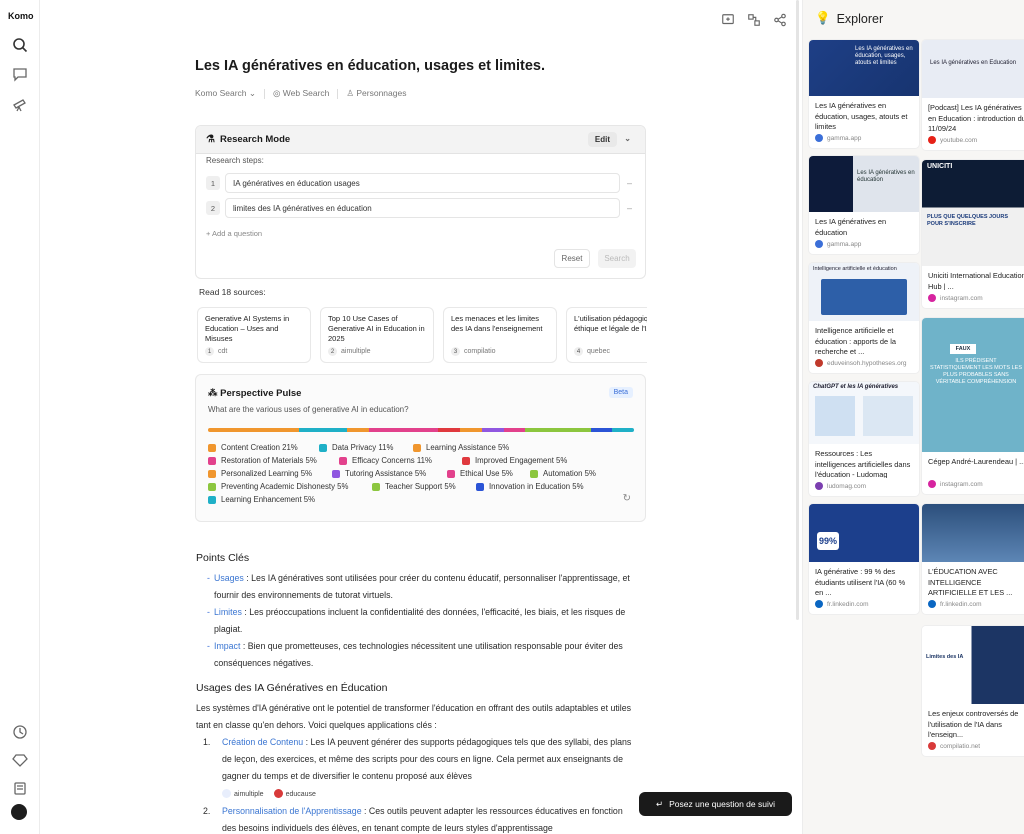 The height and width of the screenshot is (834, 1024). I want to click on list-item-link: Création de Contenu, so click(262, 742).